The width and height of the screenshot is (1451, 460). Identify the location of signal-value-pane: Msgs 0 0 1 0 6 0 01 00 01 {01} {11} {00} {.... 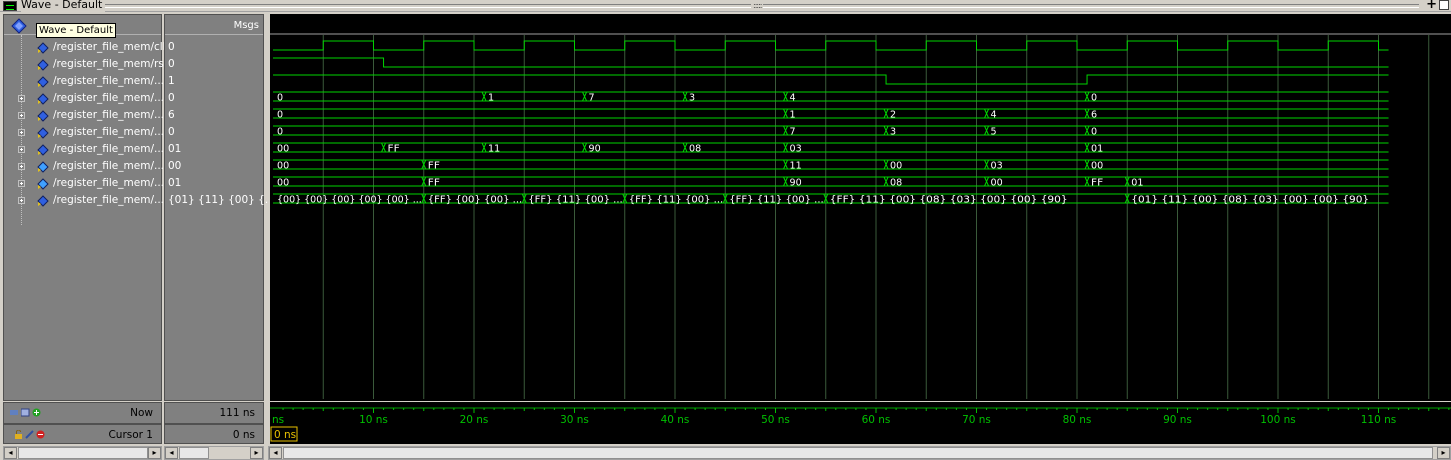
(219, 207).